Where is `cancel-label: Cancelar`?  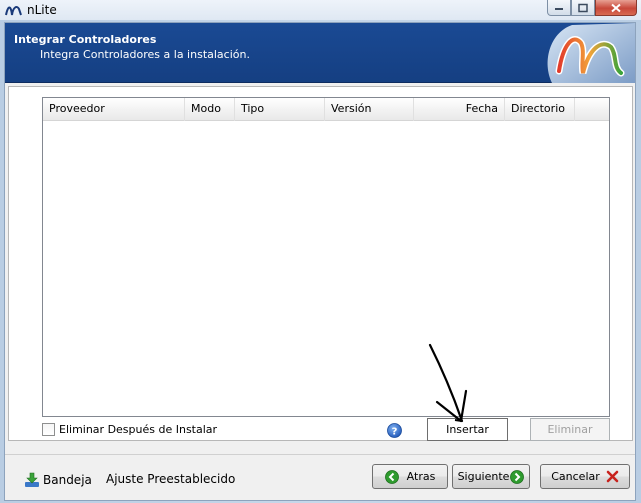 cancel-label: Cancelar is located at coordinates (575, 476).